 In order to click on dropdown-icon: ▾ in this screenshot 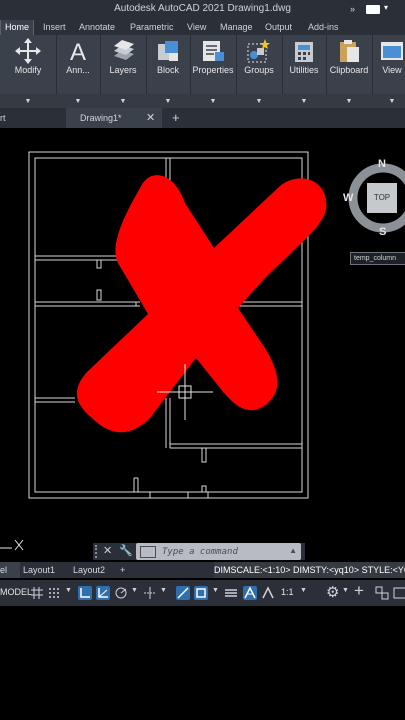, I will do `click(386, 7)`.